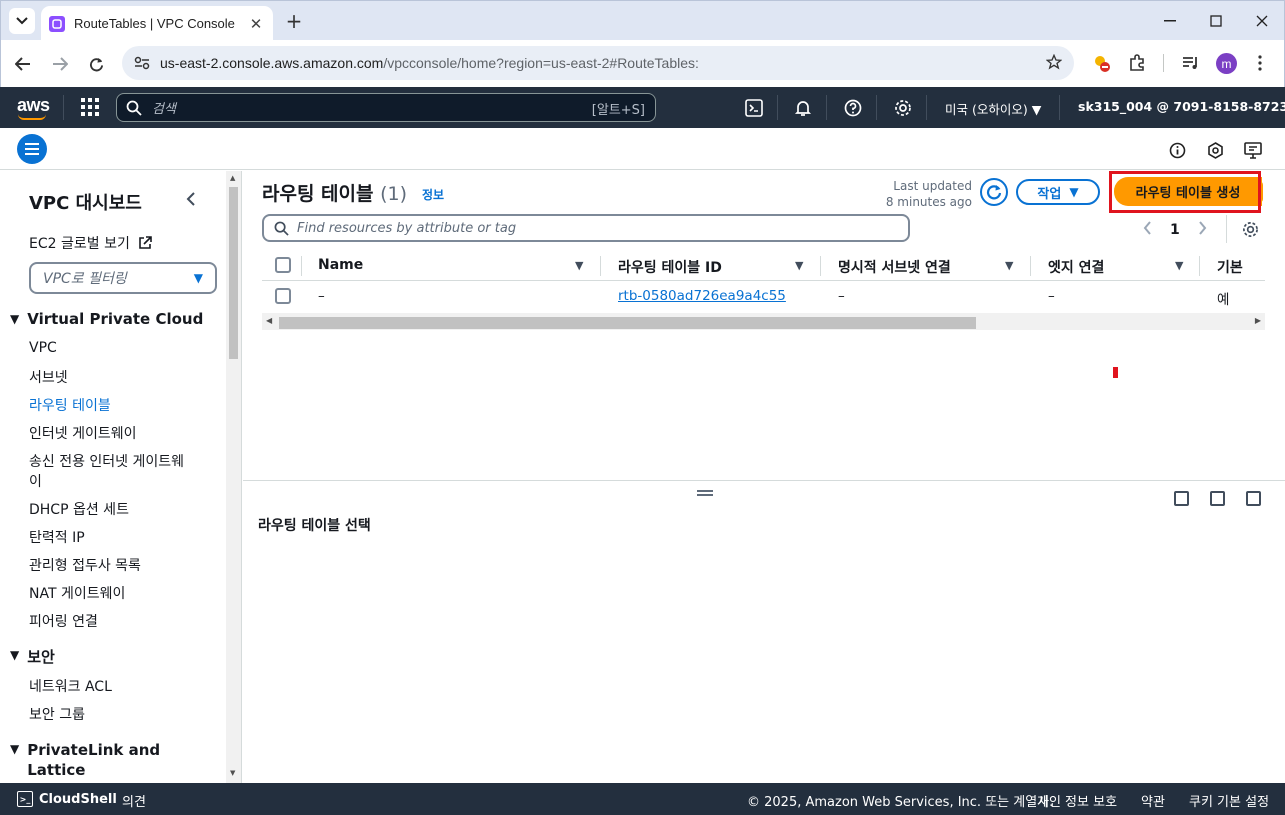 The image size is (1285, 815). Describe the element at coordinates (57, 537) in the screenshot. I see `sidebar-item-elastic-ips: 탄력적 IP` at that location.